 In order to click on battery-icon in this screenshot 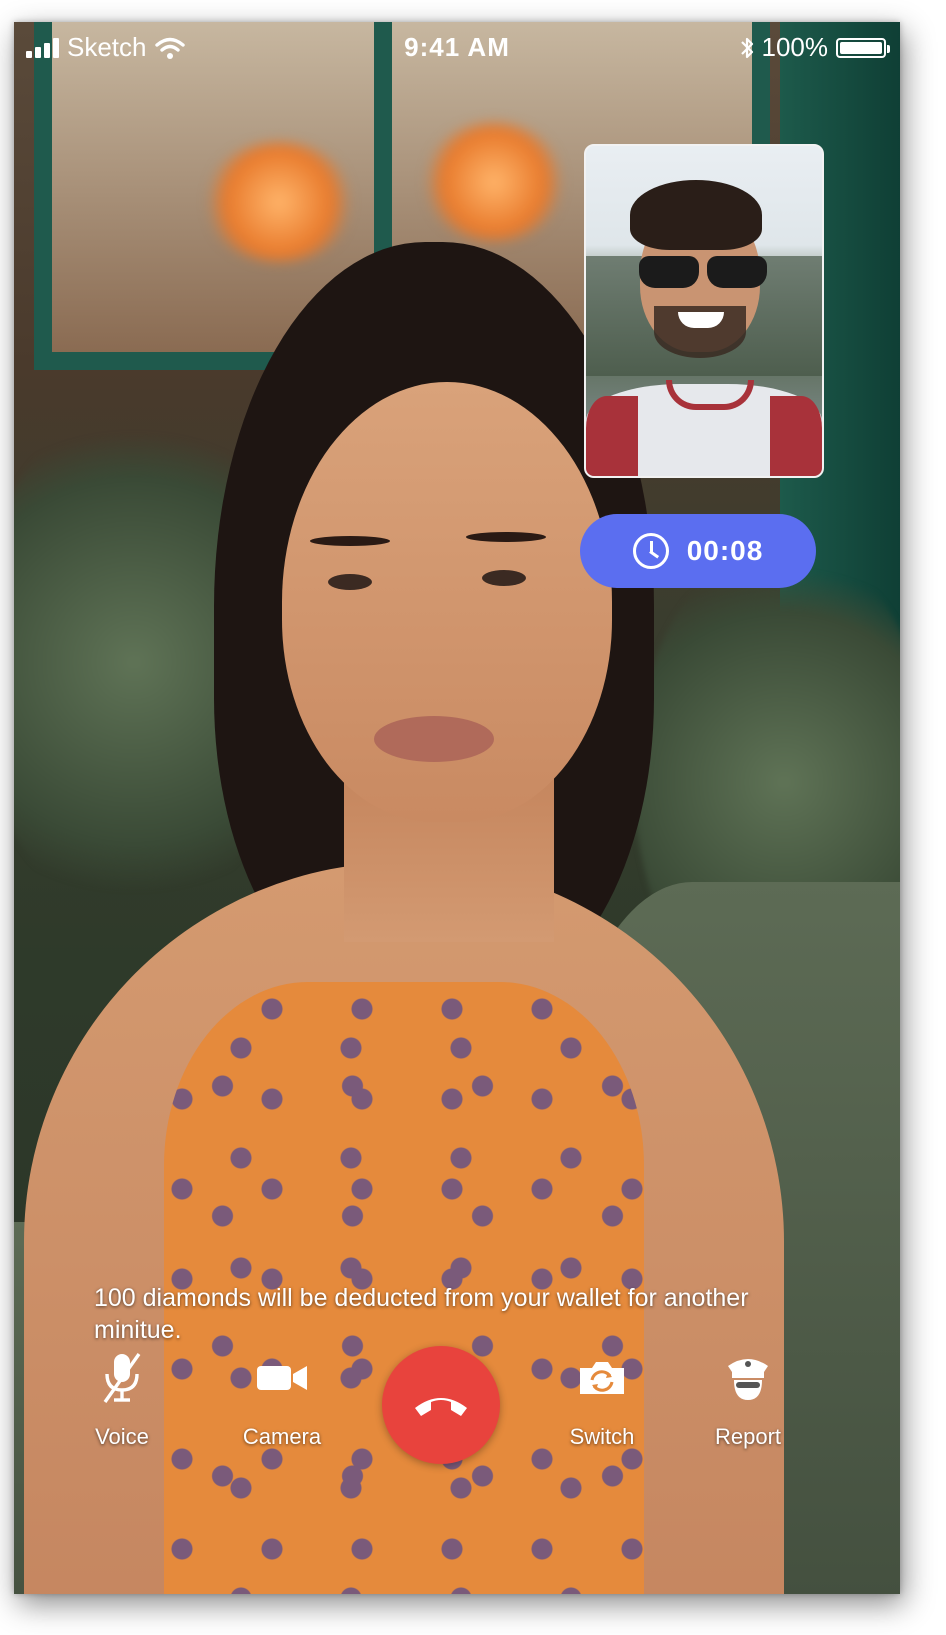, I will do `click(863, 47)`.